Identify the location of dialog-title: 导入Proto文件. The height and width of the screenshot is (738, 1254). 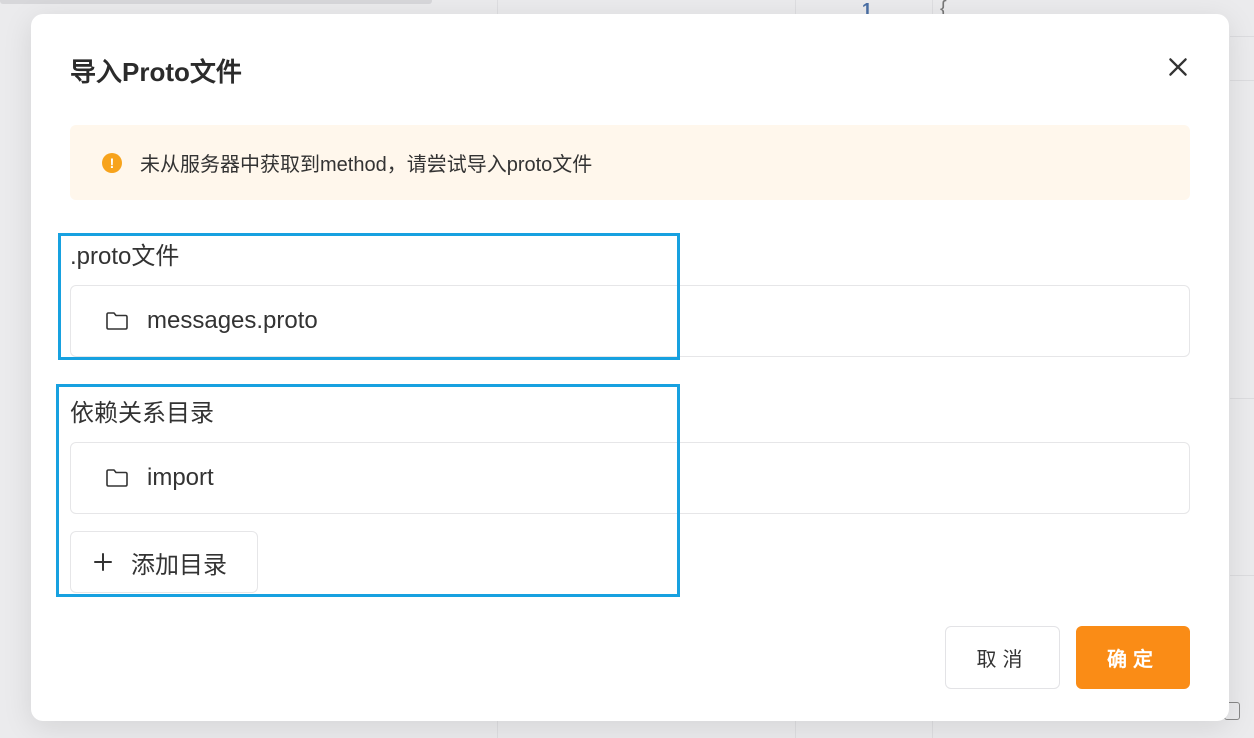
(156, 70).